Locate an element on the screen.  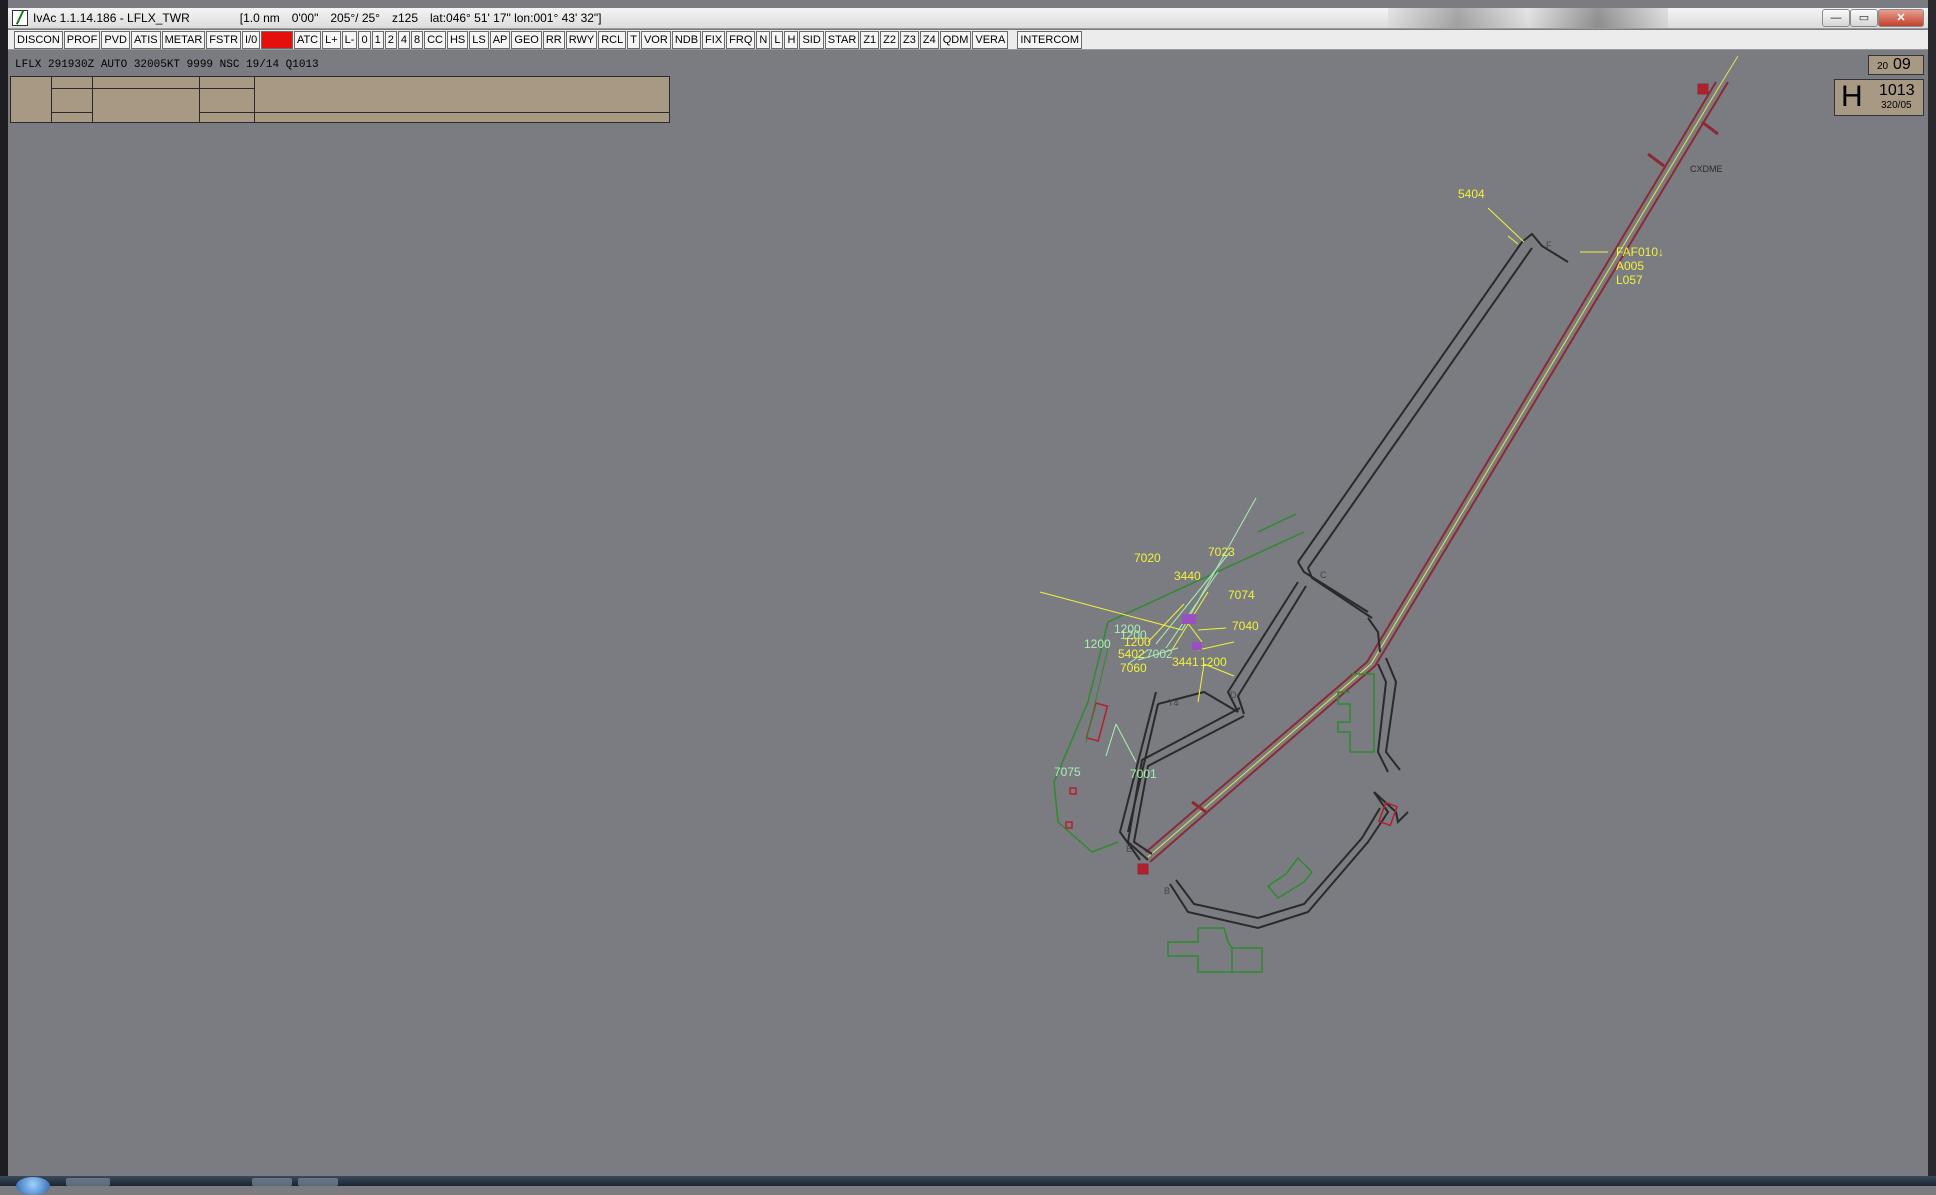
toolbar-button-vor: VOR is located at coordinates (655, 39).